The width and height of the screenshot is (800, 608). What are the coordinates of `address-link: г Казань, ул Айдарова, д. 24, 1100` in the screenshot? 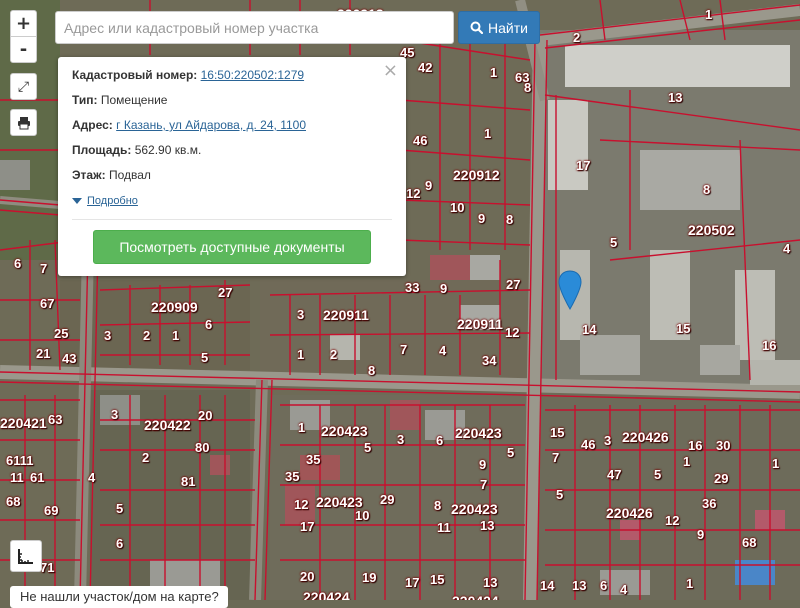 It's located at (211, 125).